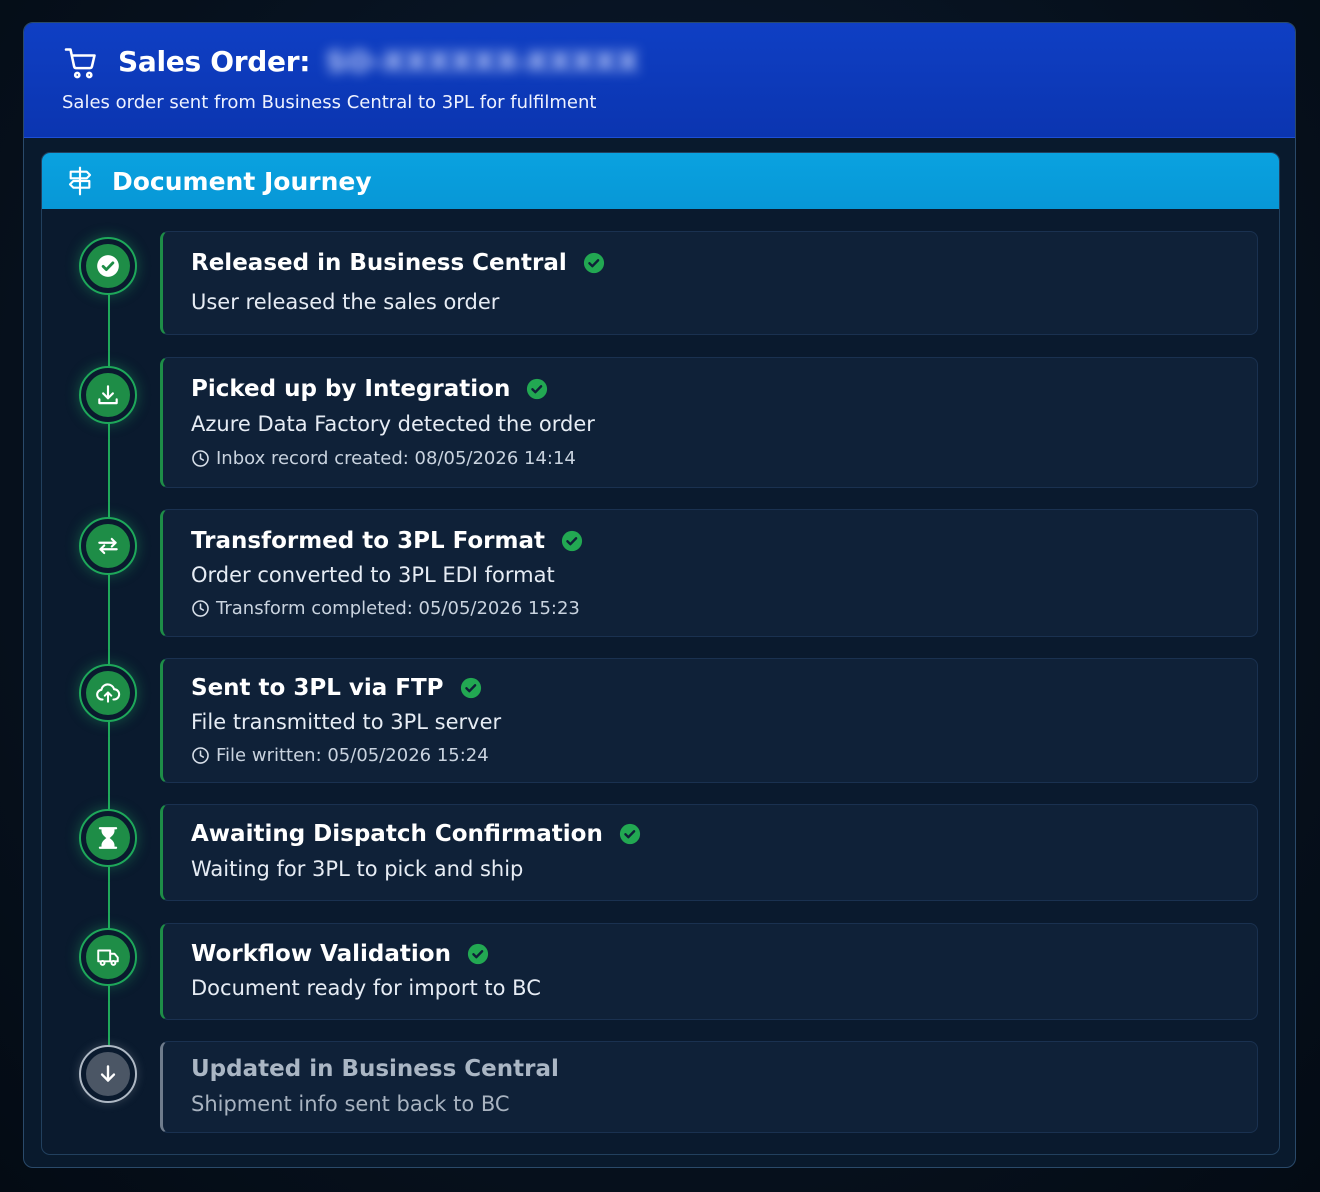 The width and height of the screenshot is (1320, 1192). Describe the element at coordinates (368, 541) in the screenshot. I see `step-title-text: Transformed to 3PL Format` at that location.